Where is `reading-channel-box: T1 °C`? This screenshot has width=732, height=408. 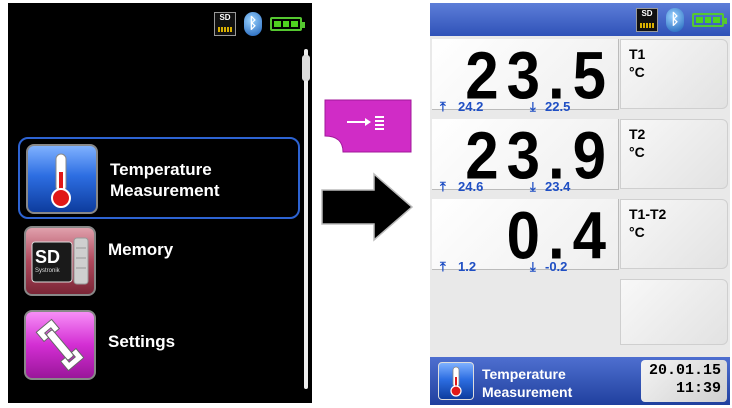 reading-channel-box: T1 °C is located at coordinates (674, 74).